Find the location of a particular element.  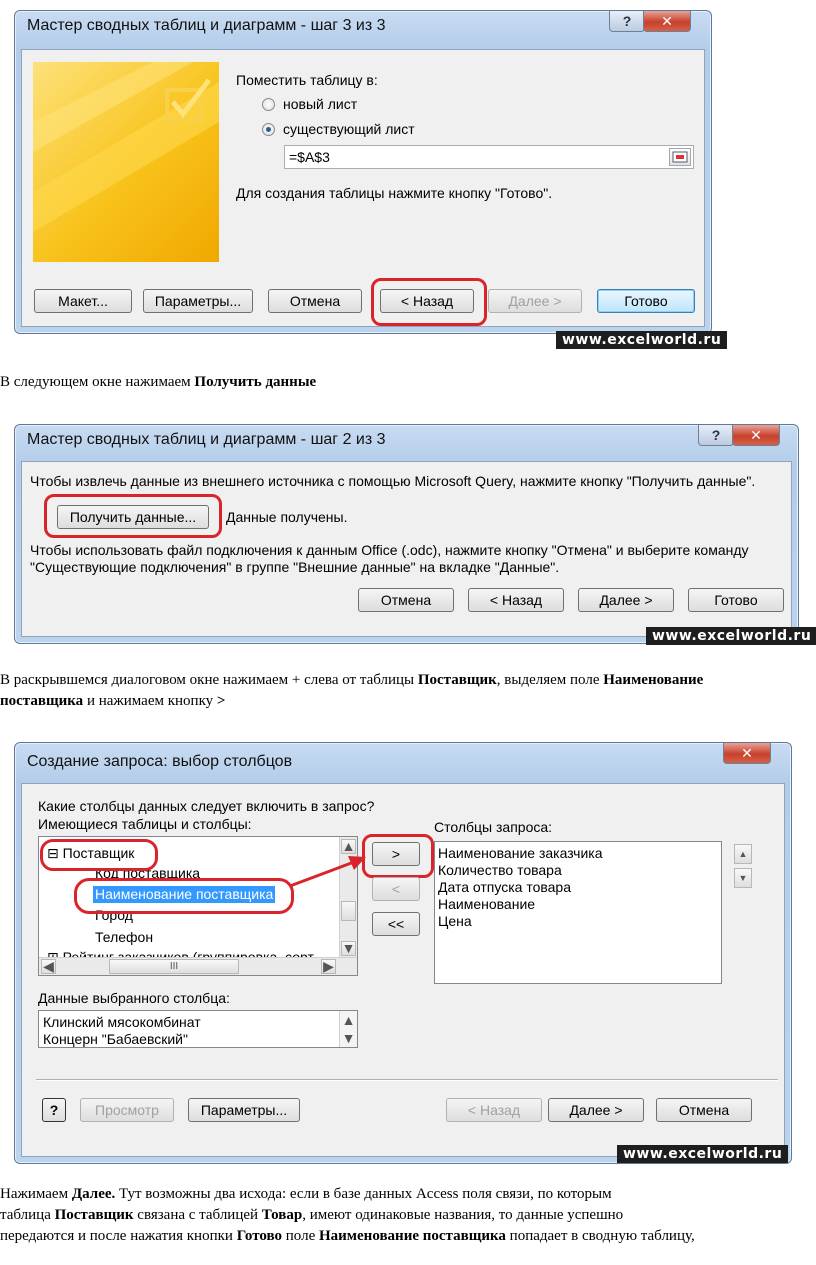

query-column-item: Цена is located at coordinates (578, 921).